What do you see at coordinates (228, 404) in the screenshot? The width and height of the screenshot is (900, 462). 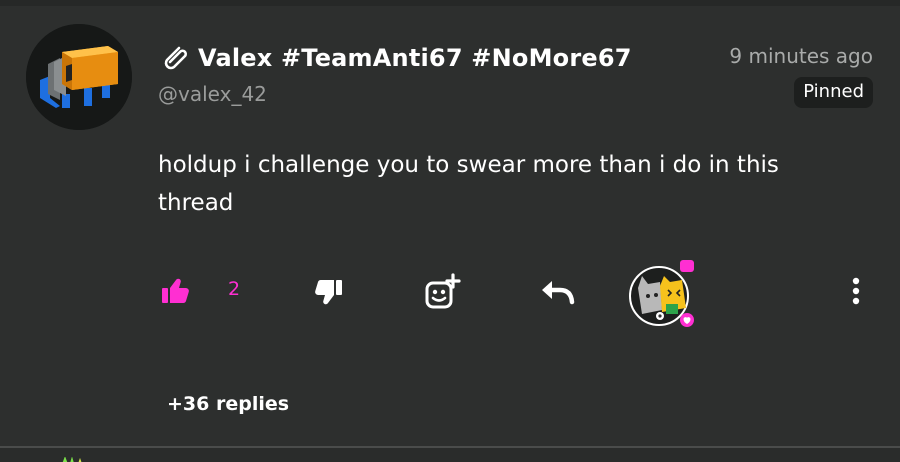 I see `view-replies-link: +36 replies` at bounding box center [228, 404].